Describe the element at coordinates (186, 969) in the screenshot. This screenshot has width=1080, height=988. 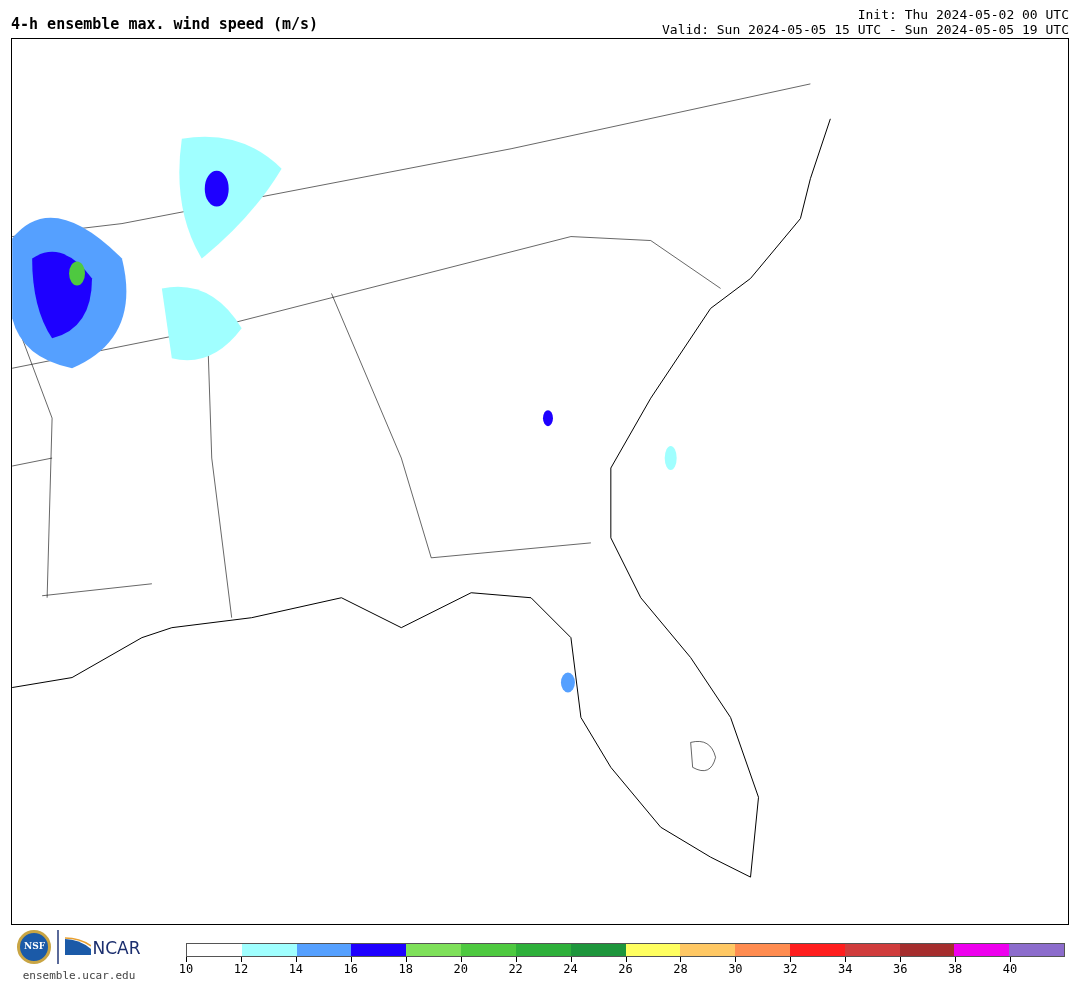
I see `legend-tick-label: 10` at that location.